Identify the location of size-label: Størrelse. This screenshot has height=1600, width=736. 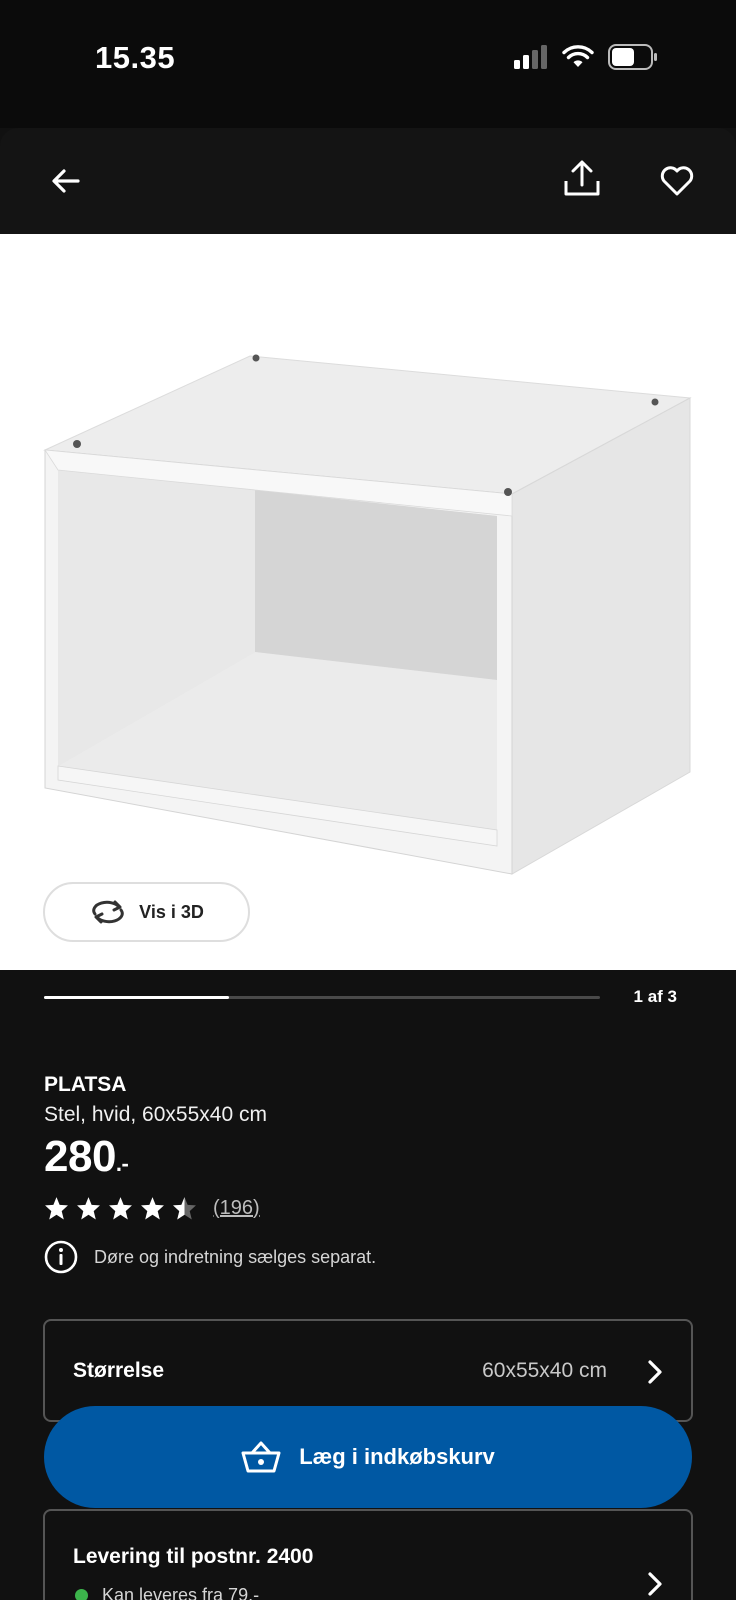
(119, 1370).